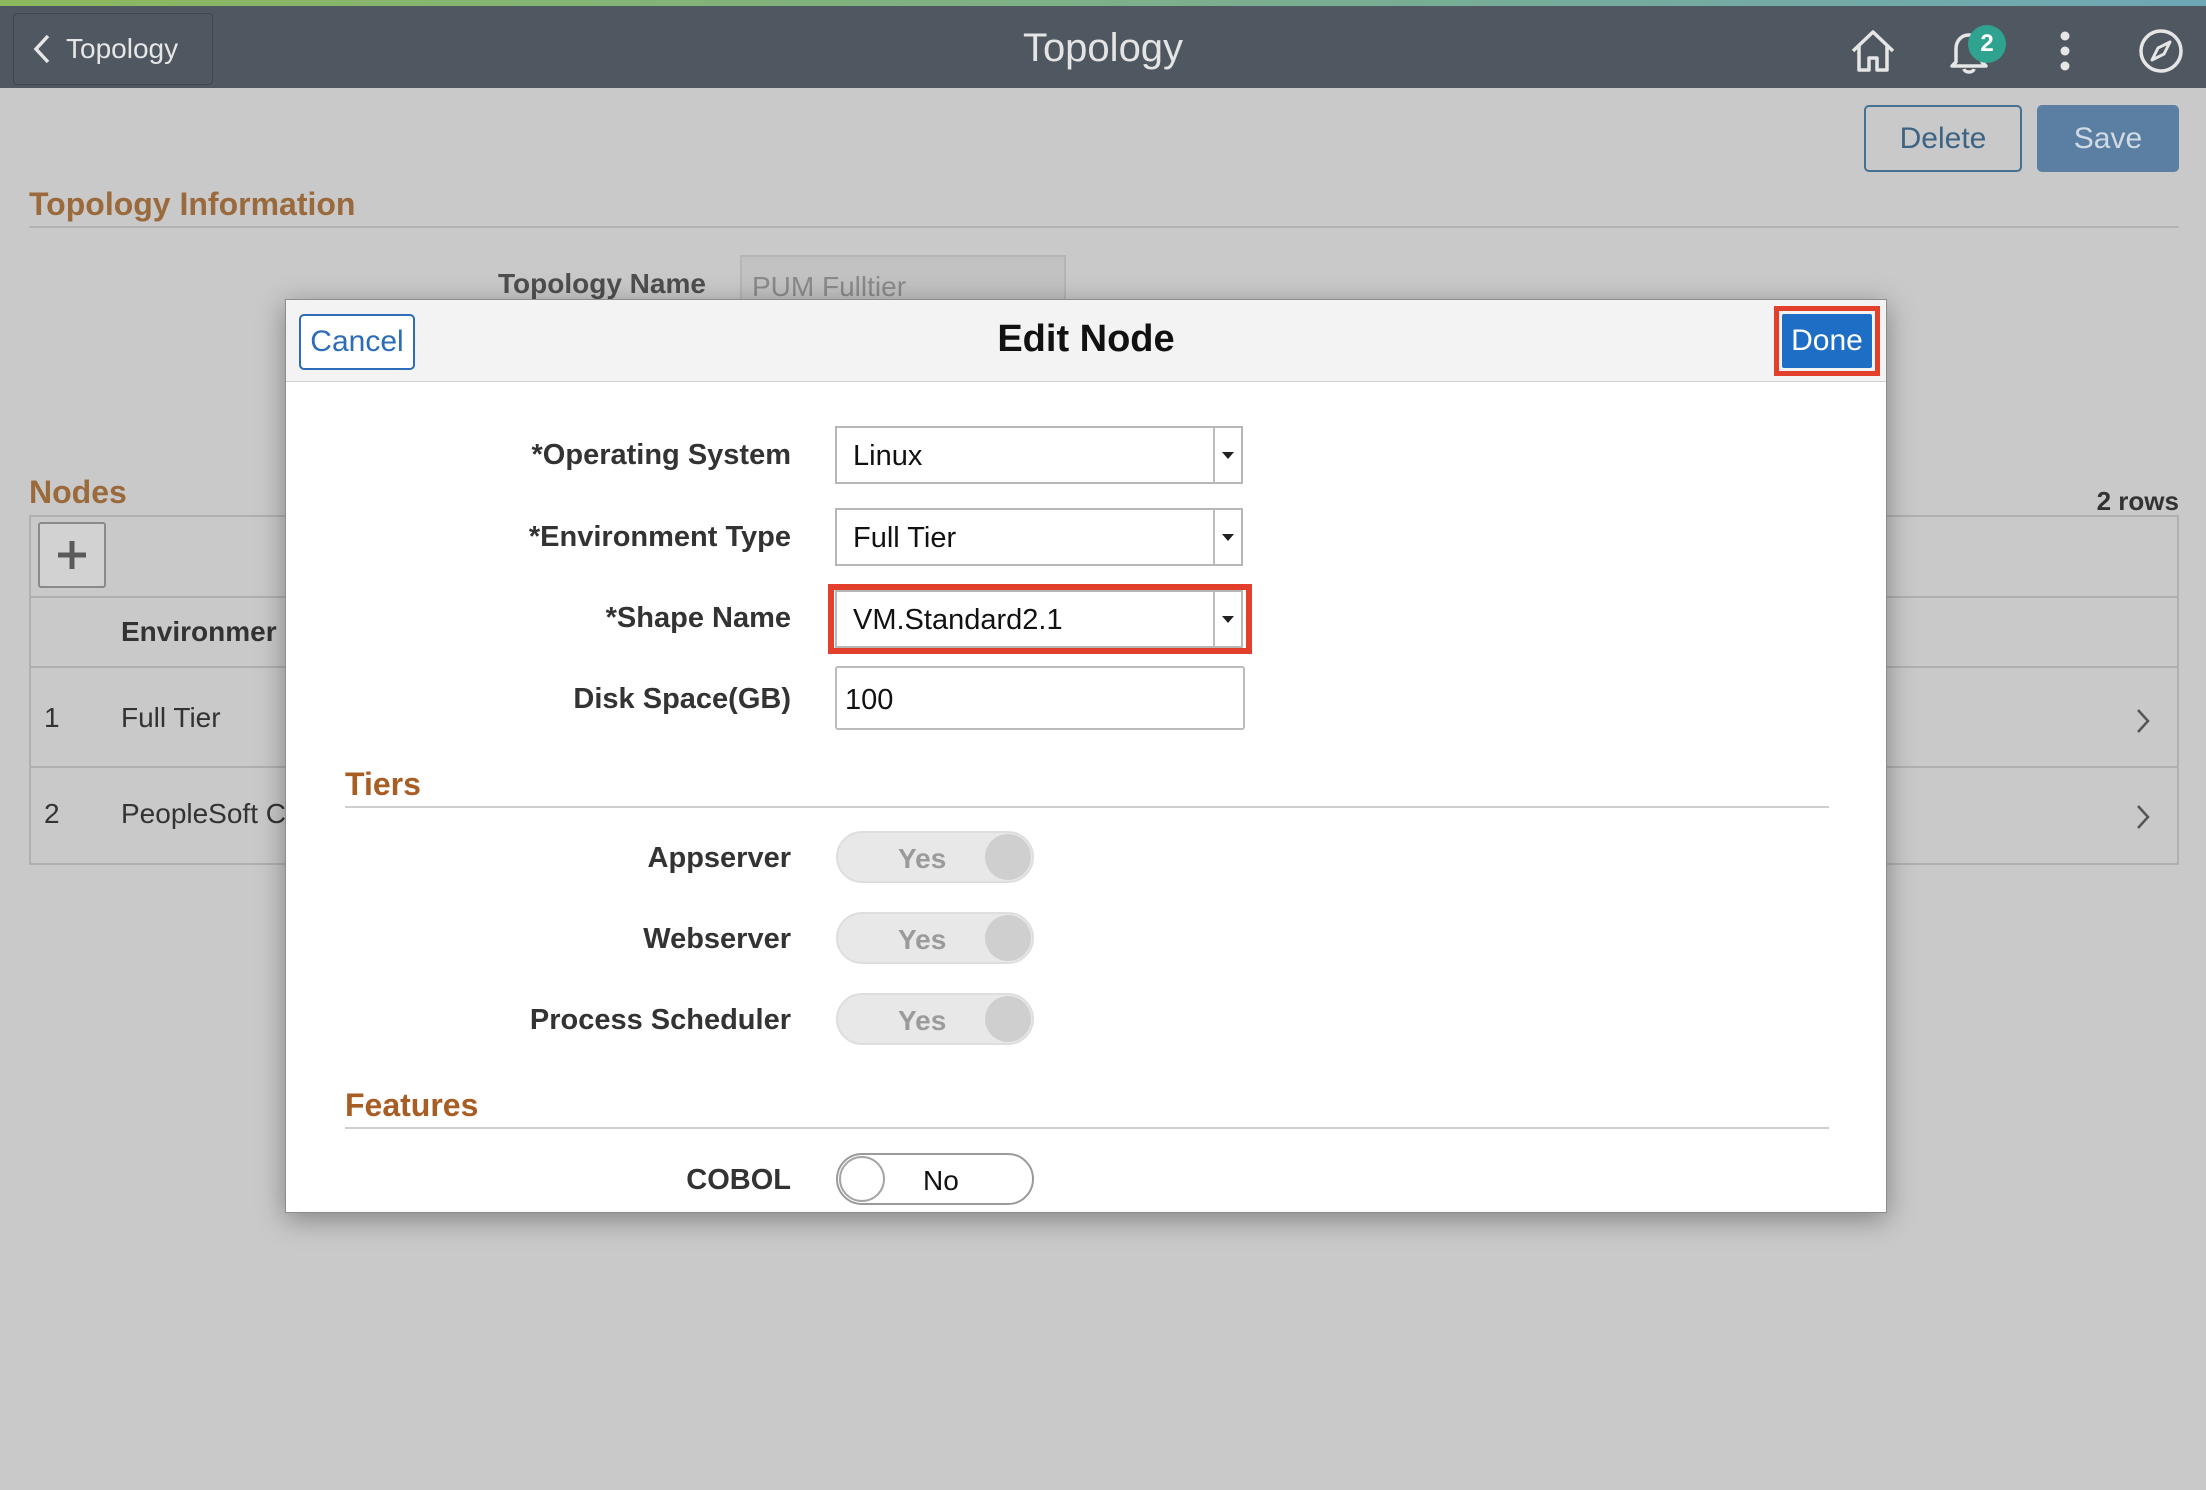  Describe the element at coordinates (719, 858) in the screenshot. I see `appserver-label: Appserver` at that location.